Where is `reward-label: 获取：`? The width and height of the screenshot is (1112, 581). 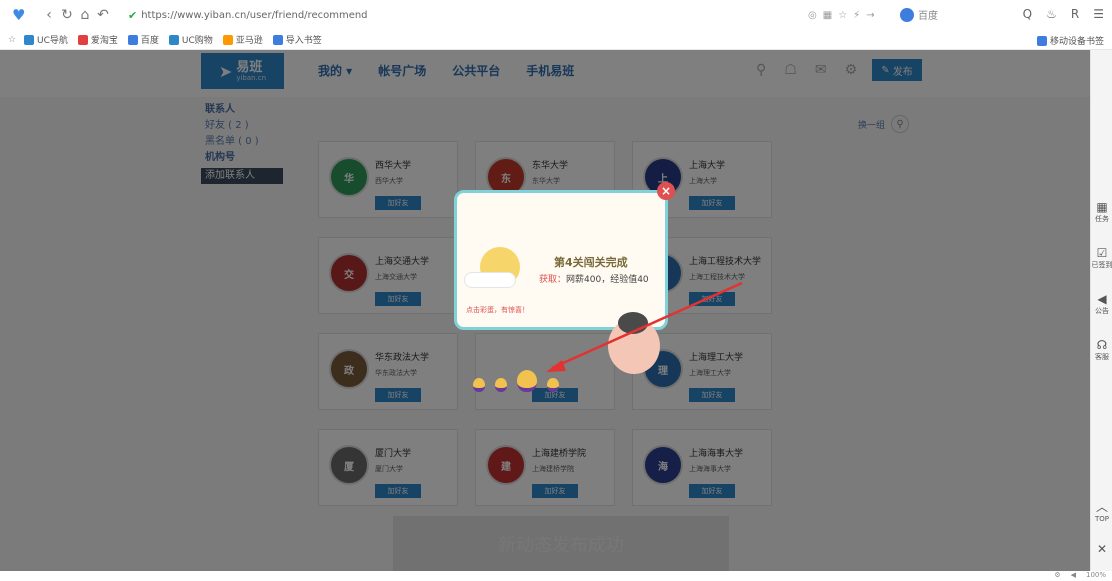 reward-label: 获取： is located at coordinates (553, 280).